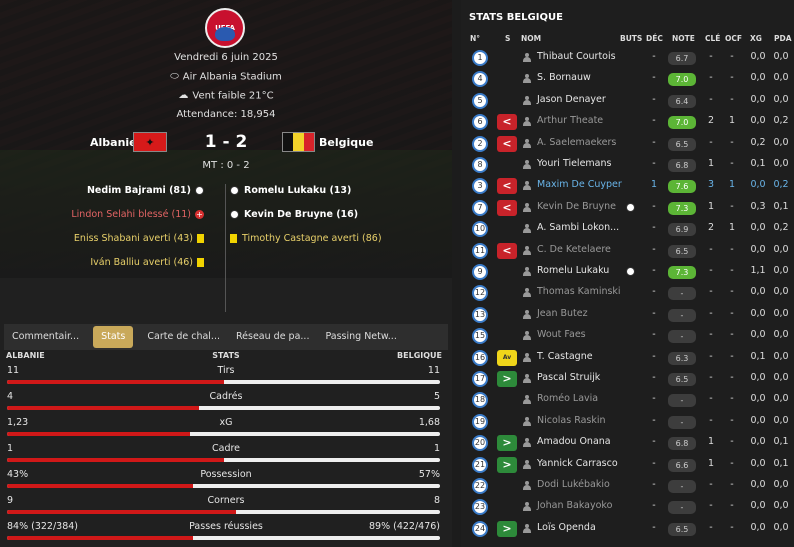 Image resolution: width=794 pixels, height=547 pixels. Describe the element at coordinates (573, 270) in the screenshot. I see `player-name: Romelu Lukaku` at that location.